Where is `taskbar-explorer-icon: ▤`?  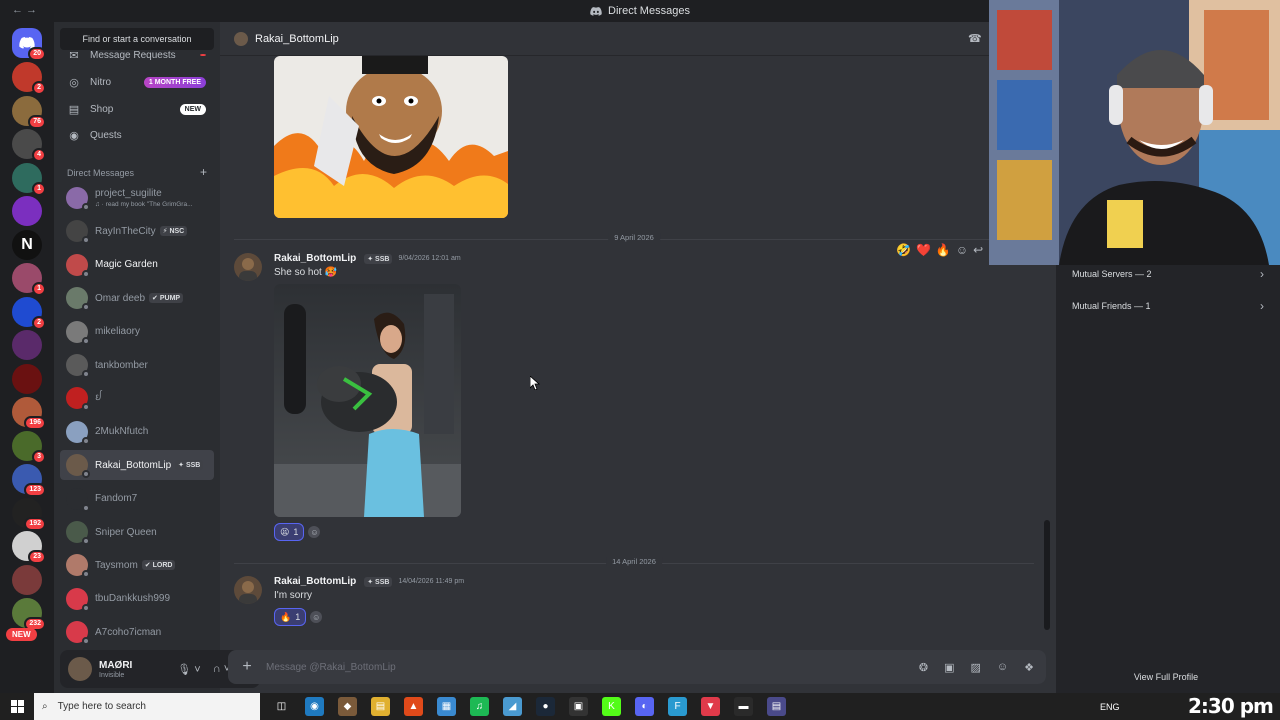 taskbar-explorer-icon: ▤ is located at coordinates (380, 706).